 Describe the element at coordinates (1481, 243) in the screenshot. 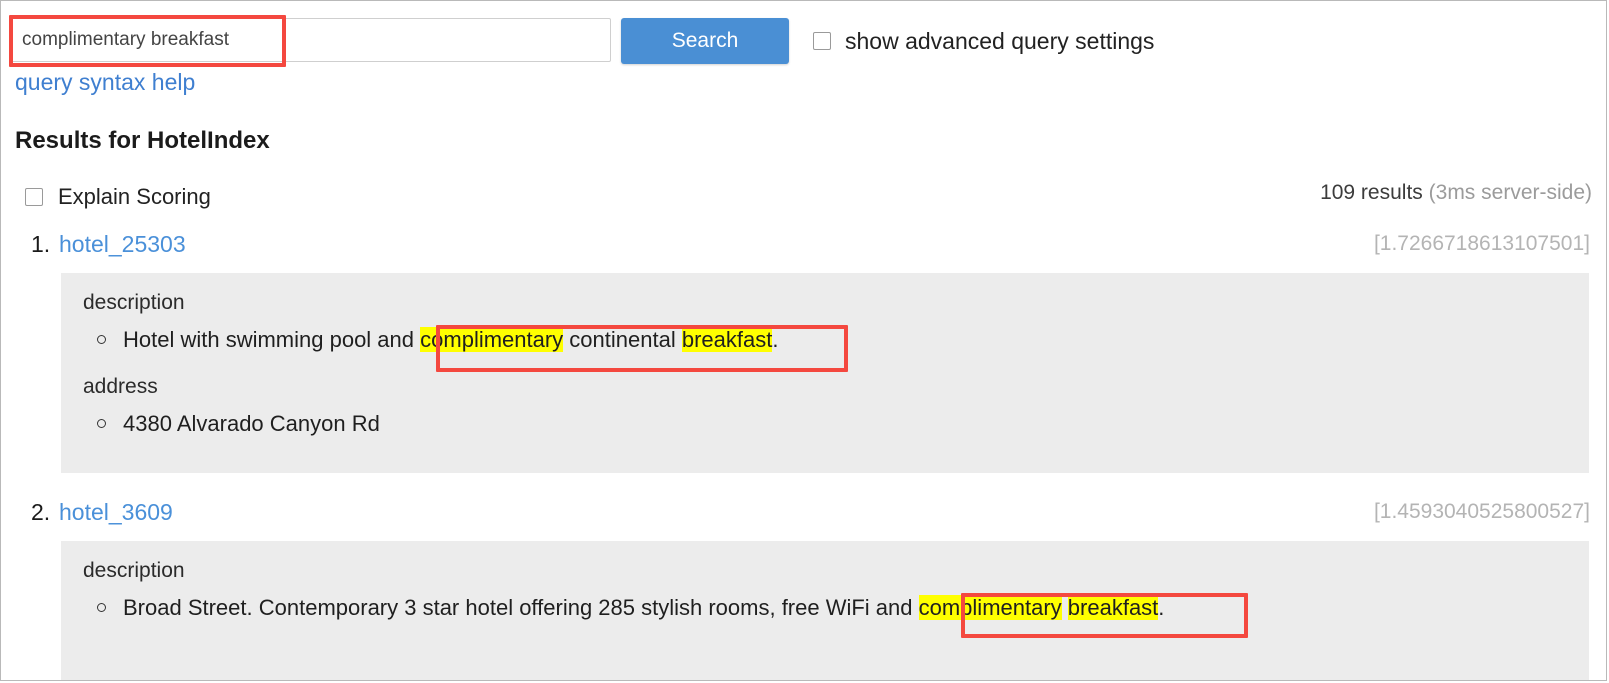

I see `result-score: [1.7266718613107501]` at that location.